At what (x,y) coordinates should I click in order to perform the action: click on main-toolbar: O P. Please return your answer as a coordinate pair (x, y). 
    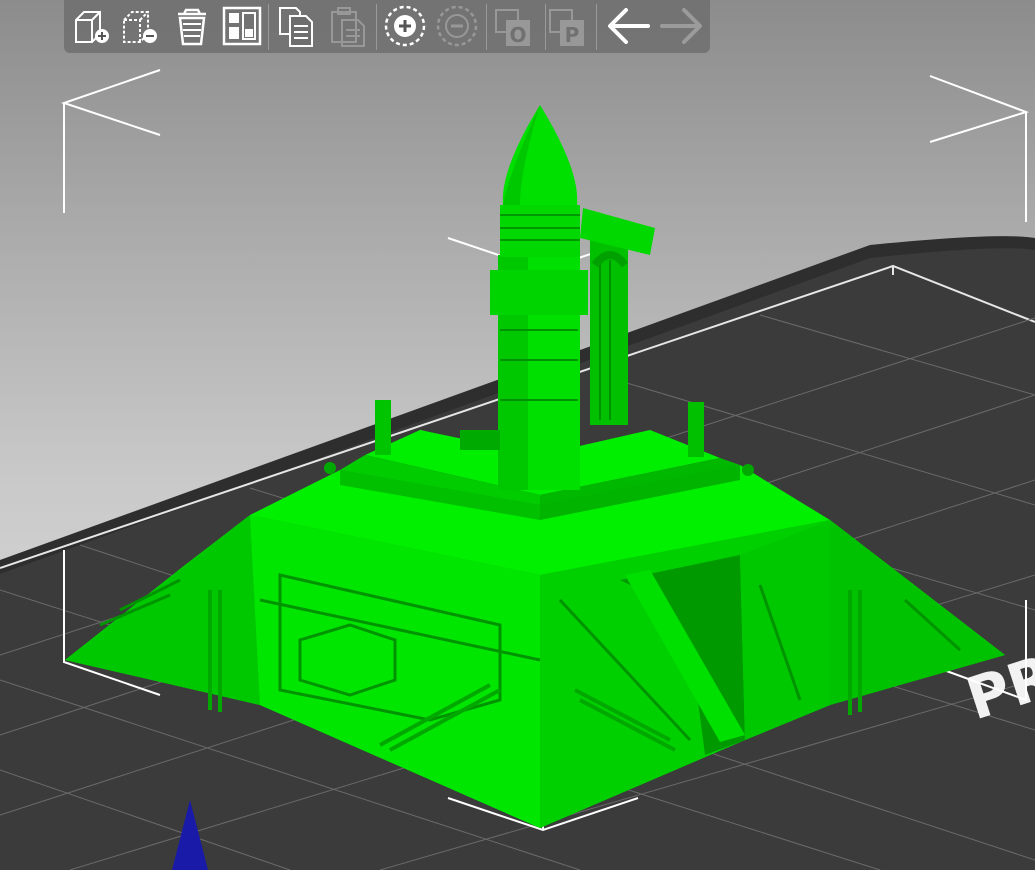
    Looking at the image, I should click on (387, 26).